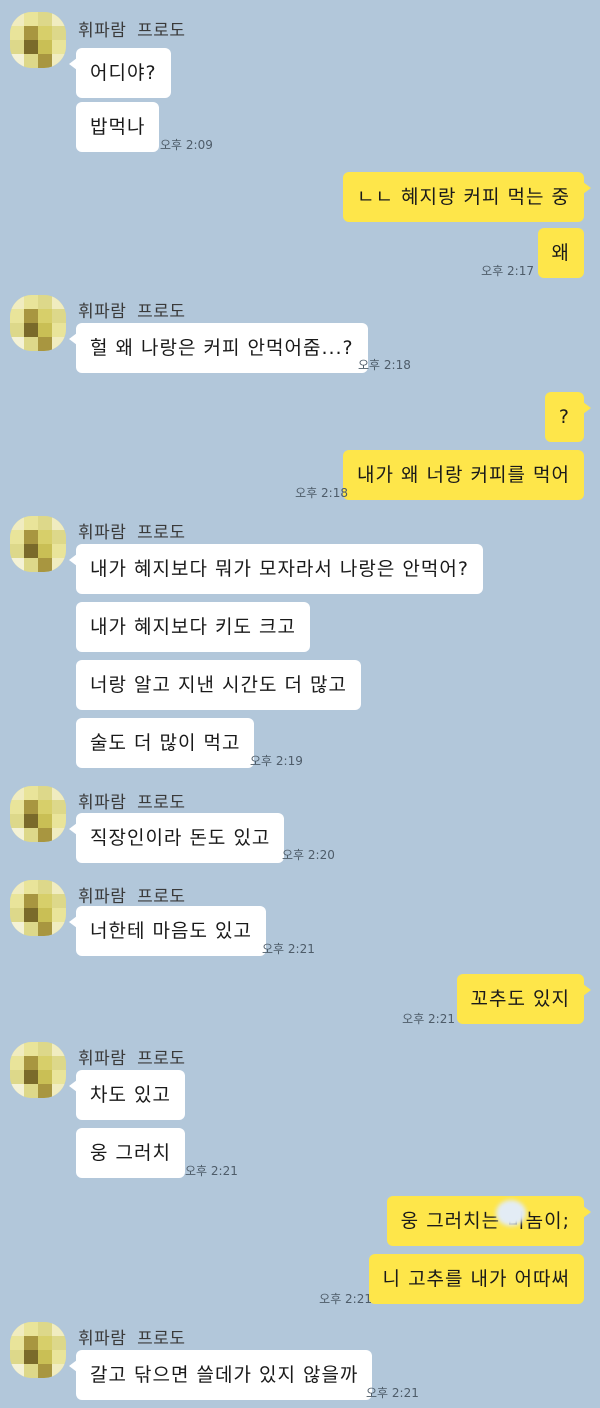  Describe the element at coordinates (507, 271) in the screenshot. I see `message-timestamp: 오후 2:17` at that location.